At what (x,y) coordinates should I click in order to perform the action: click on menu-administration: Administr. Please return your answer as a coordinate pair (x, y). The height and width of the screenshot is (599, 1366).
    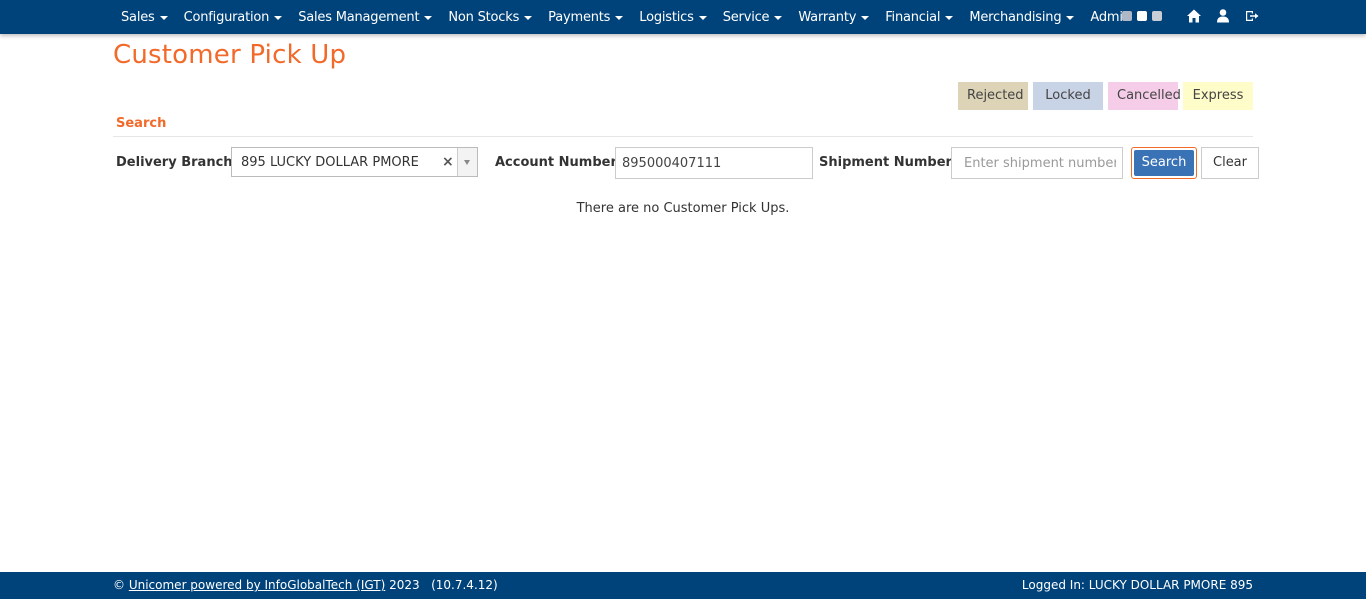
    Looking at the image, I should click on (1102, 17).